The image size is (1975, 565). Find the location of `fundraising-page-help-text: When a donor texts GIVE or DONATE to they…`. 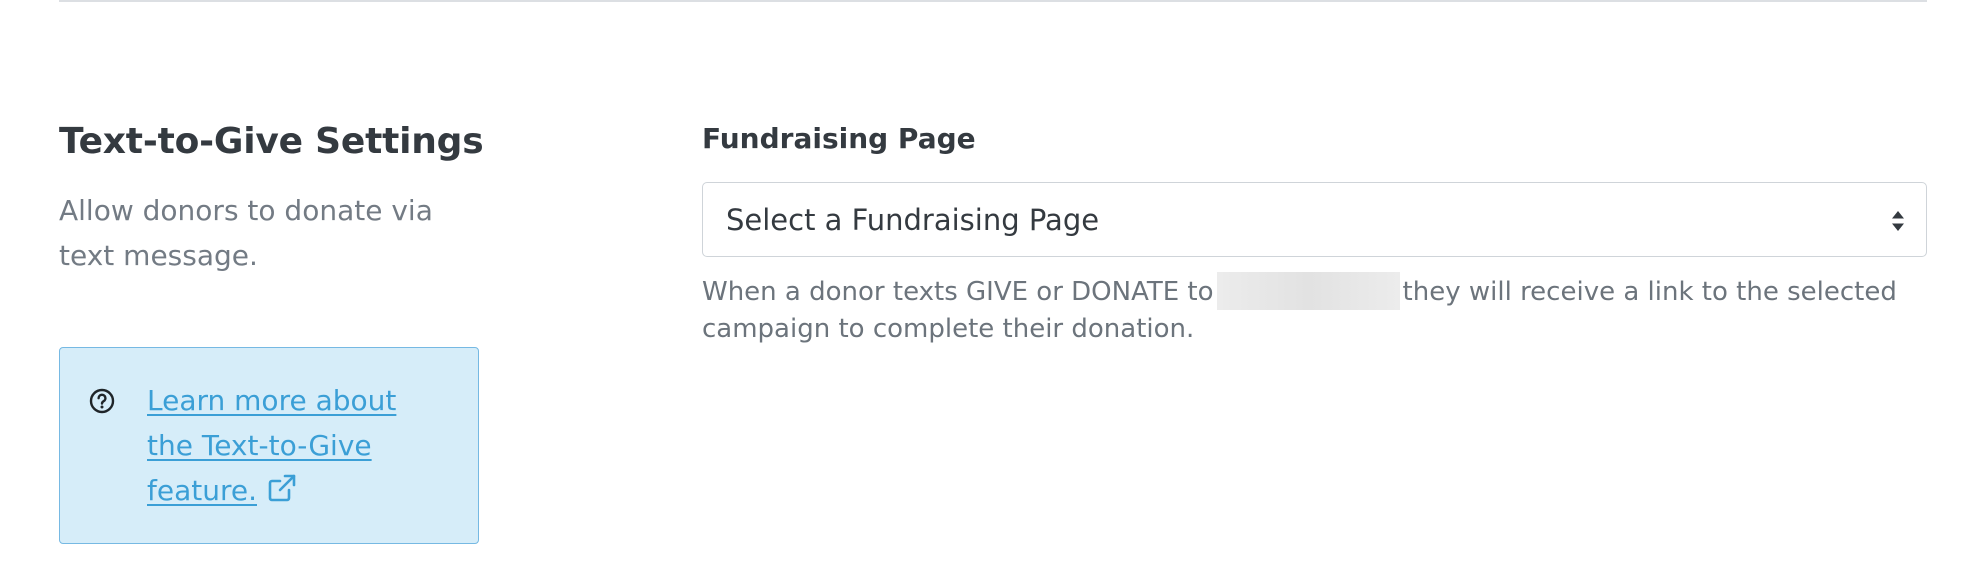

fundraising-page-help-text: When a donor texts GIVE or DONATE to they… is located at coordinates (1314, 310).